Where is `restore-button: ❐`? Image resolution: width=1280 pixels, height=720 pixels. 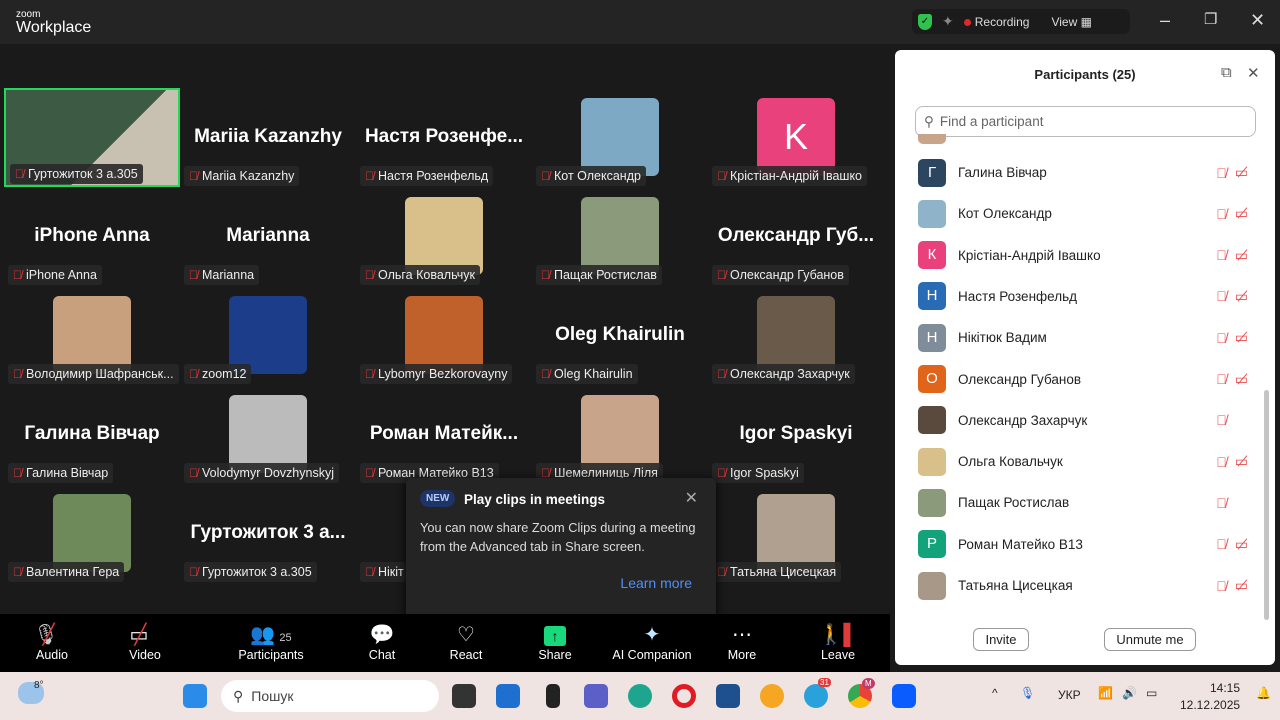 restore-button: ❐ is located at coordinates (1210, 19).